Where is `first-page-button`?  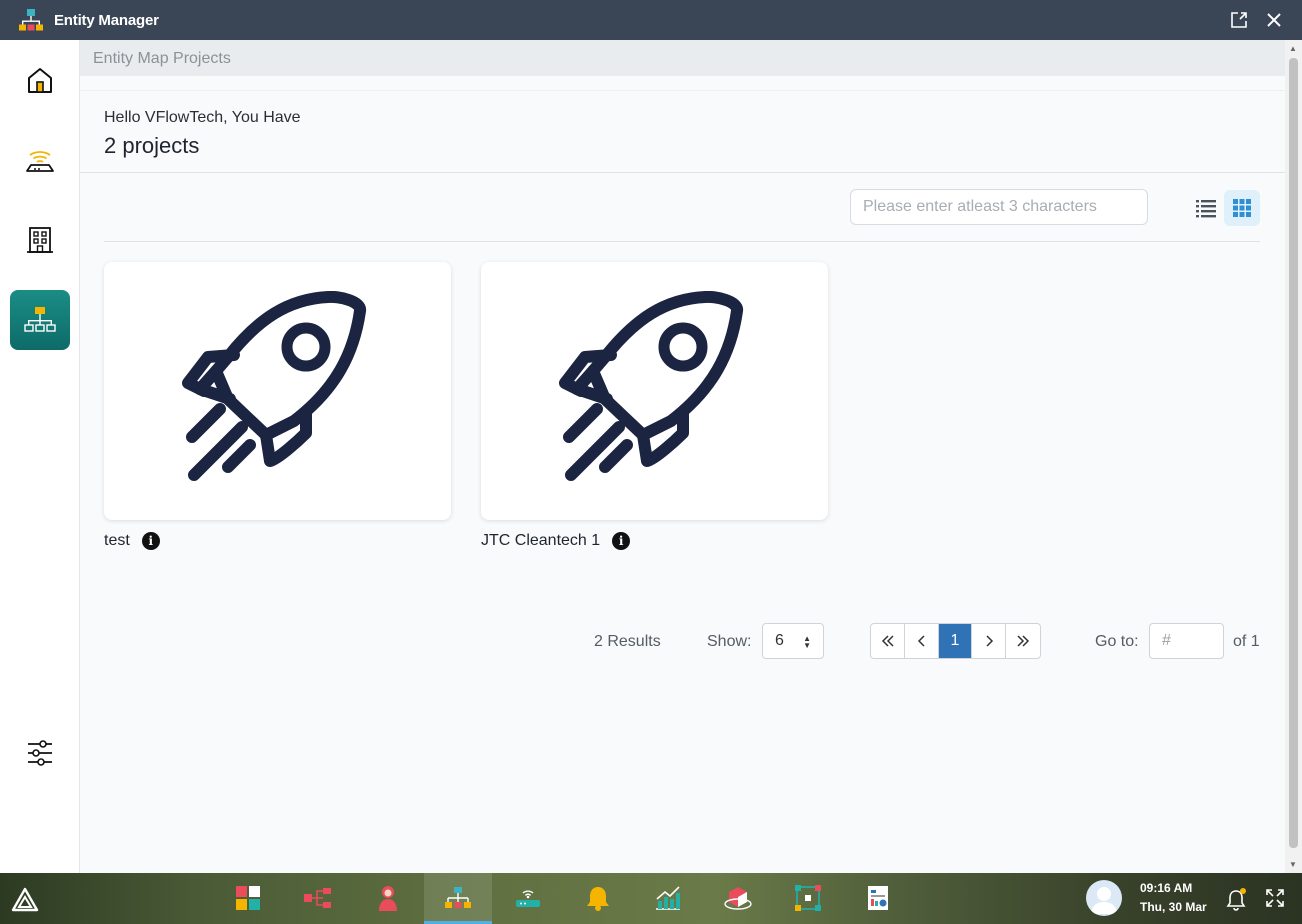 first-page-button is located at coordinates (888, 641).